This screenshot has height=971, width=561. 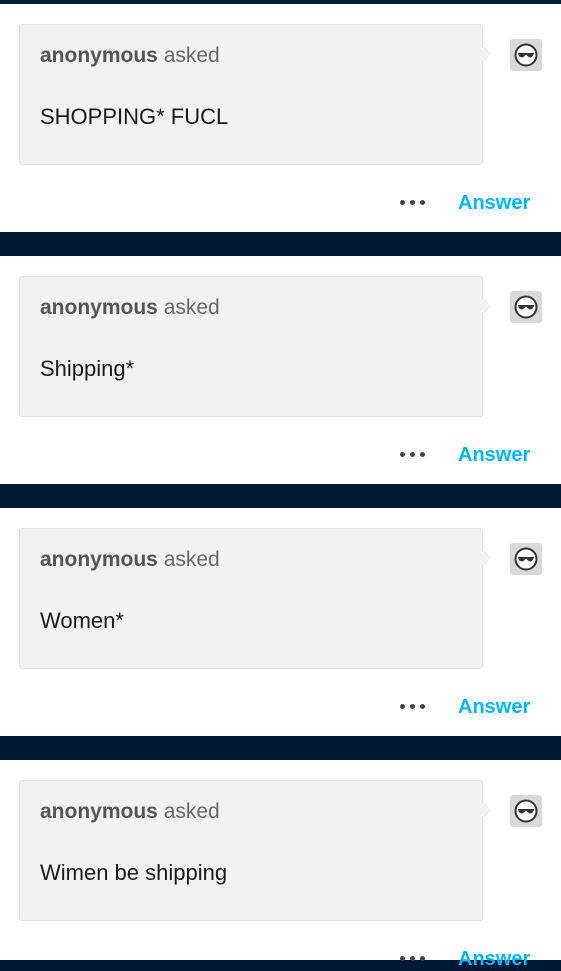 What do you see at coordinates (251, 598) in the screenshot?
I see `ask-bubble: anonymous asked Women*` at bounding box center [251, 598].